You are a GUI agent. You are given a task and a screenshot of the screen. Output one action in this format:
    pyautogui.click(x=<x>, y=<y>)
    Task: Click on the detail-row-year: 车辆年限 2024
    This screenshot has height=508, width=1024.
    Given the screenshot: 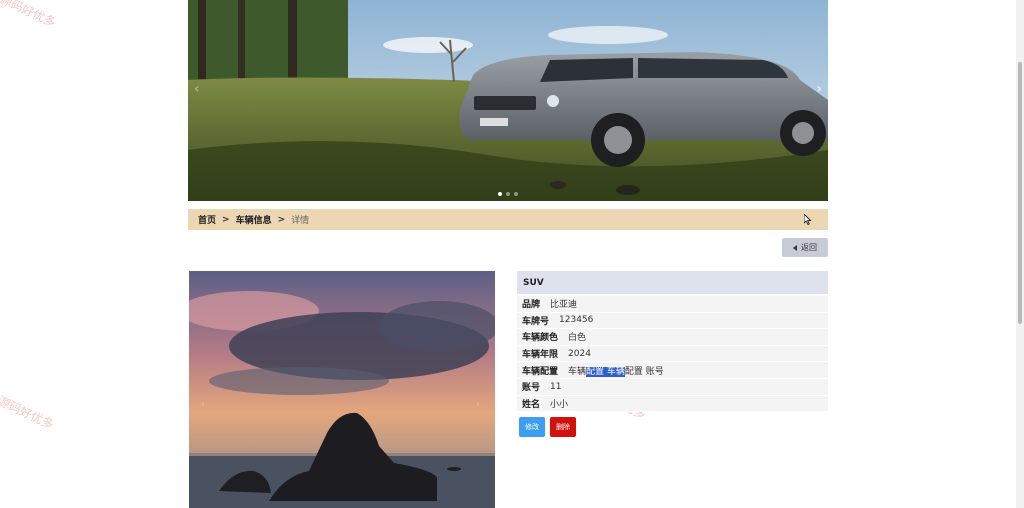 What is the action you would take?
    pyautogui.click(x=672, y=354)
    